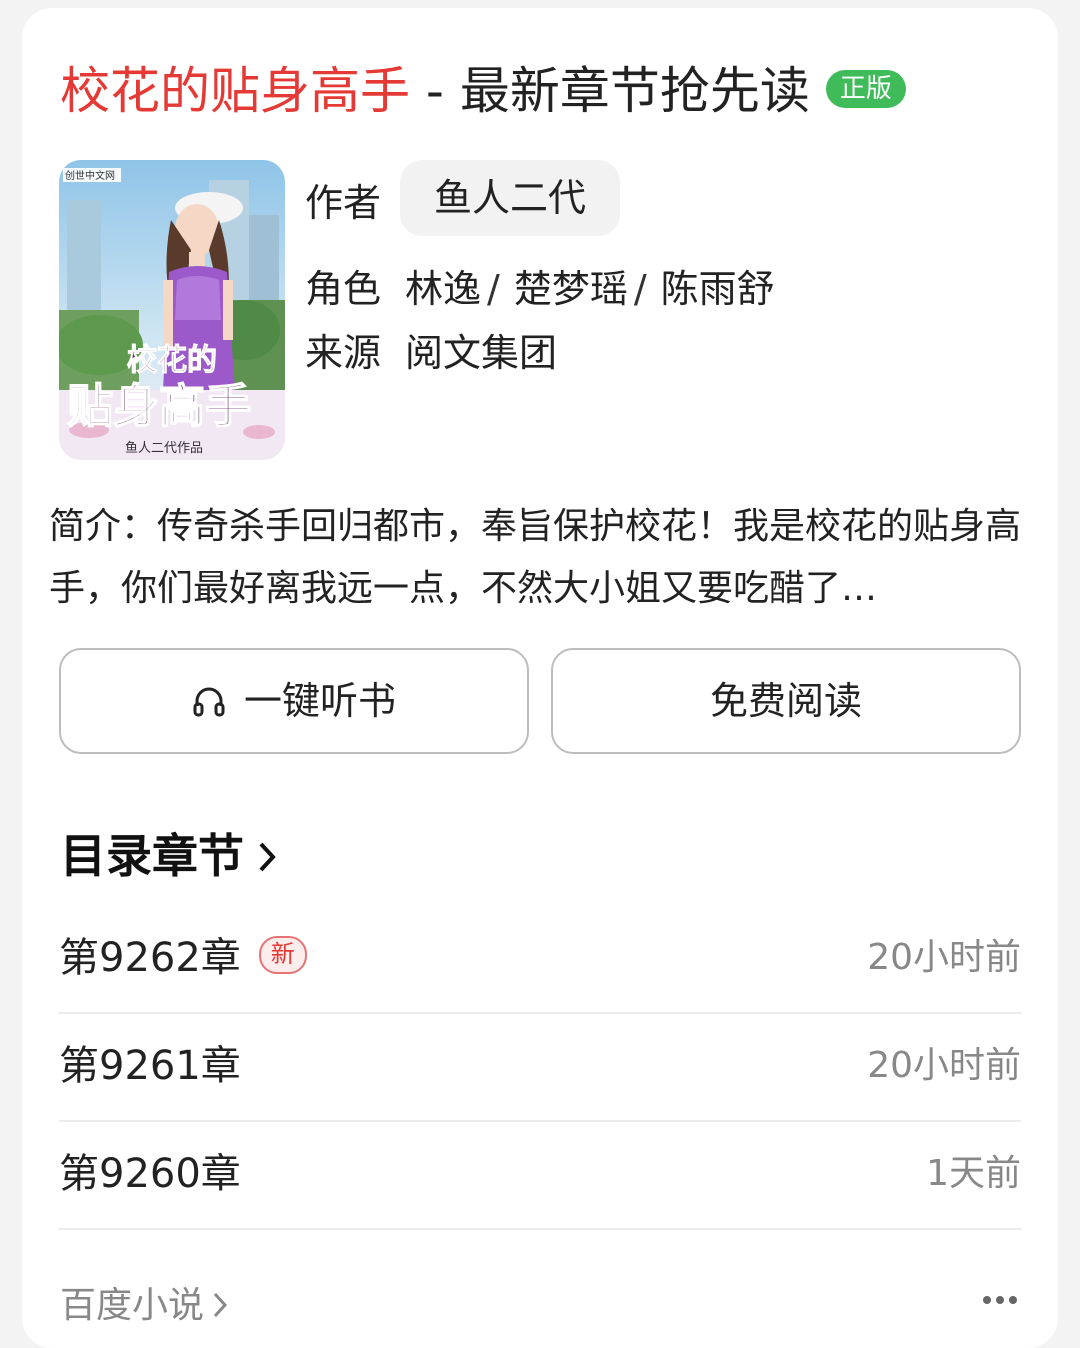 The height and width of the screenshot is (1348, 1080). What do you see at coordinates (164, 448) in the screenshot?
I see `cover-byline: 鱼人二代作品` at bounding box center [164, 448].